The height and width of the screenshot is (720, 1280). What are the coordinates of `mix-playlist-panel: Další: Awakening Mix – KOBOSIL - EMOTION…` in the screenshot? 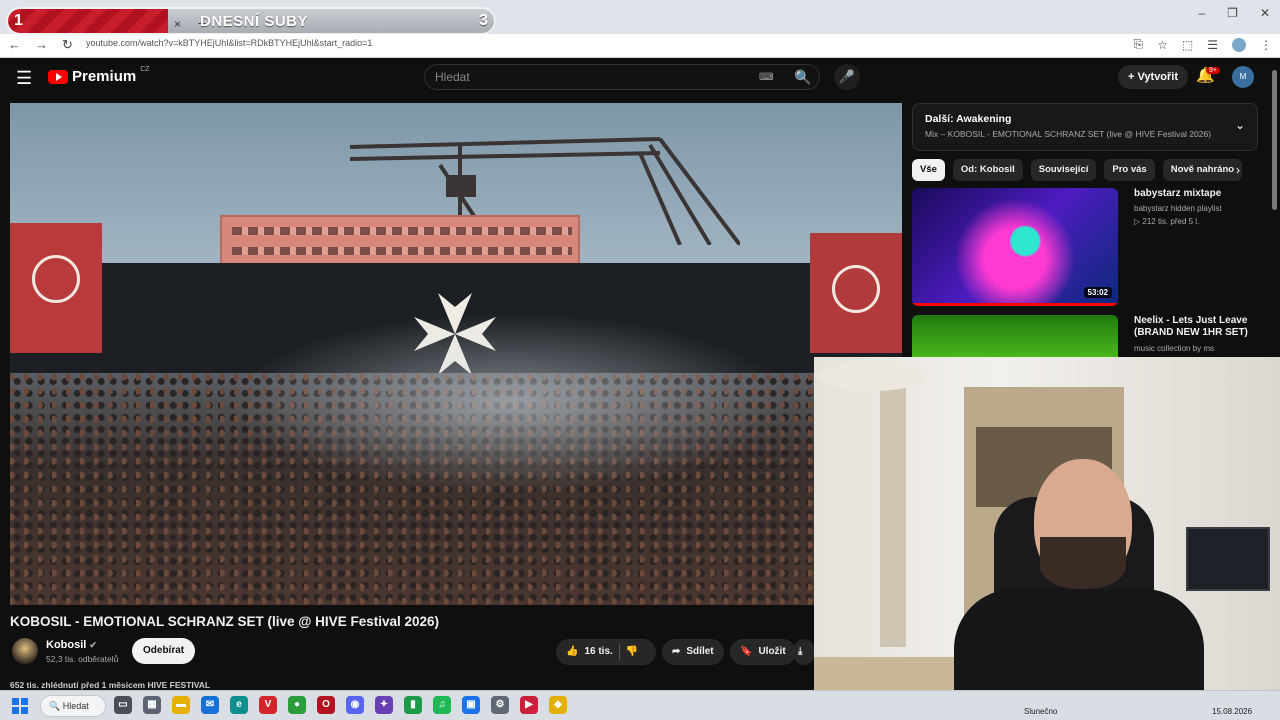 It's located at (1085, 127).